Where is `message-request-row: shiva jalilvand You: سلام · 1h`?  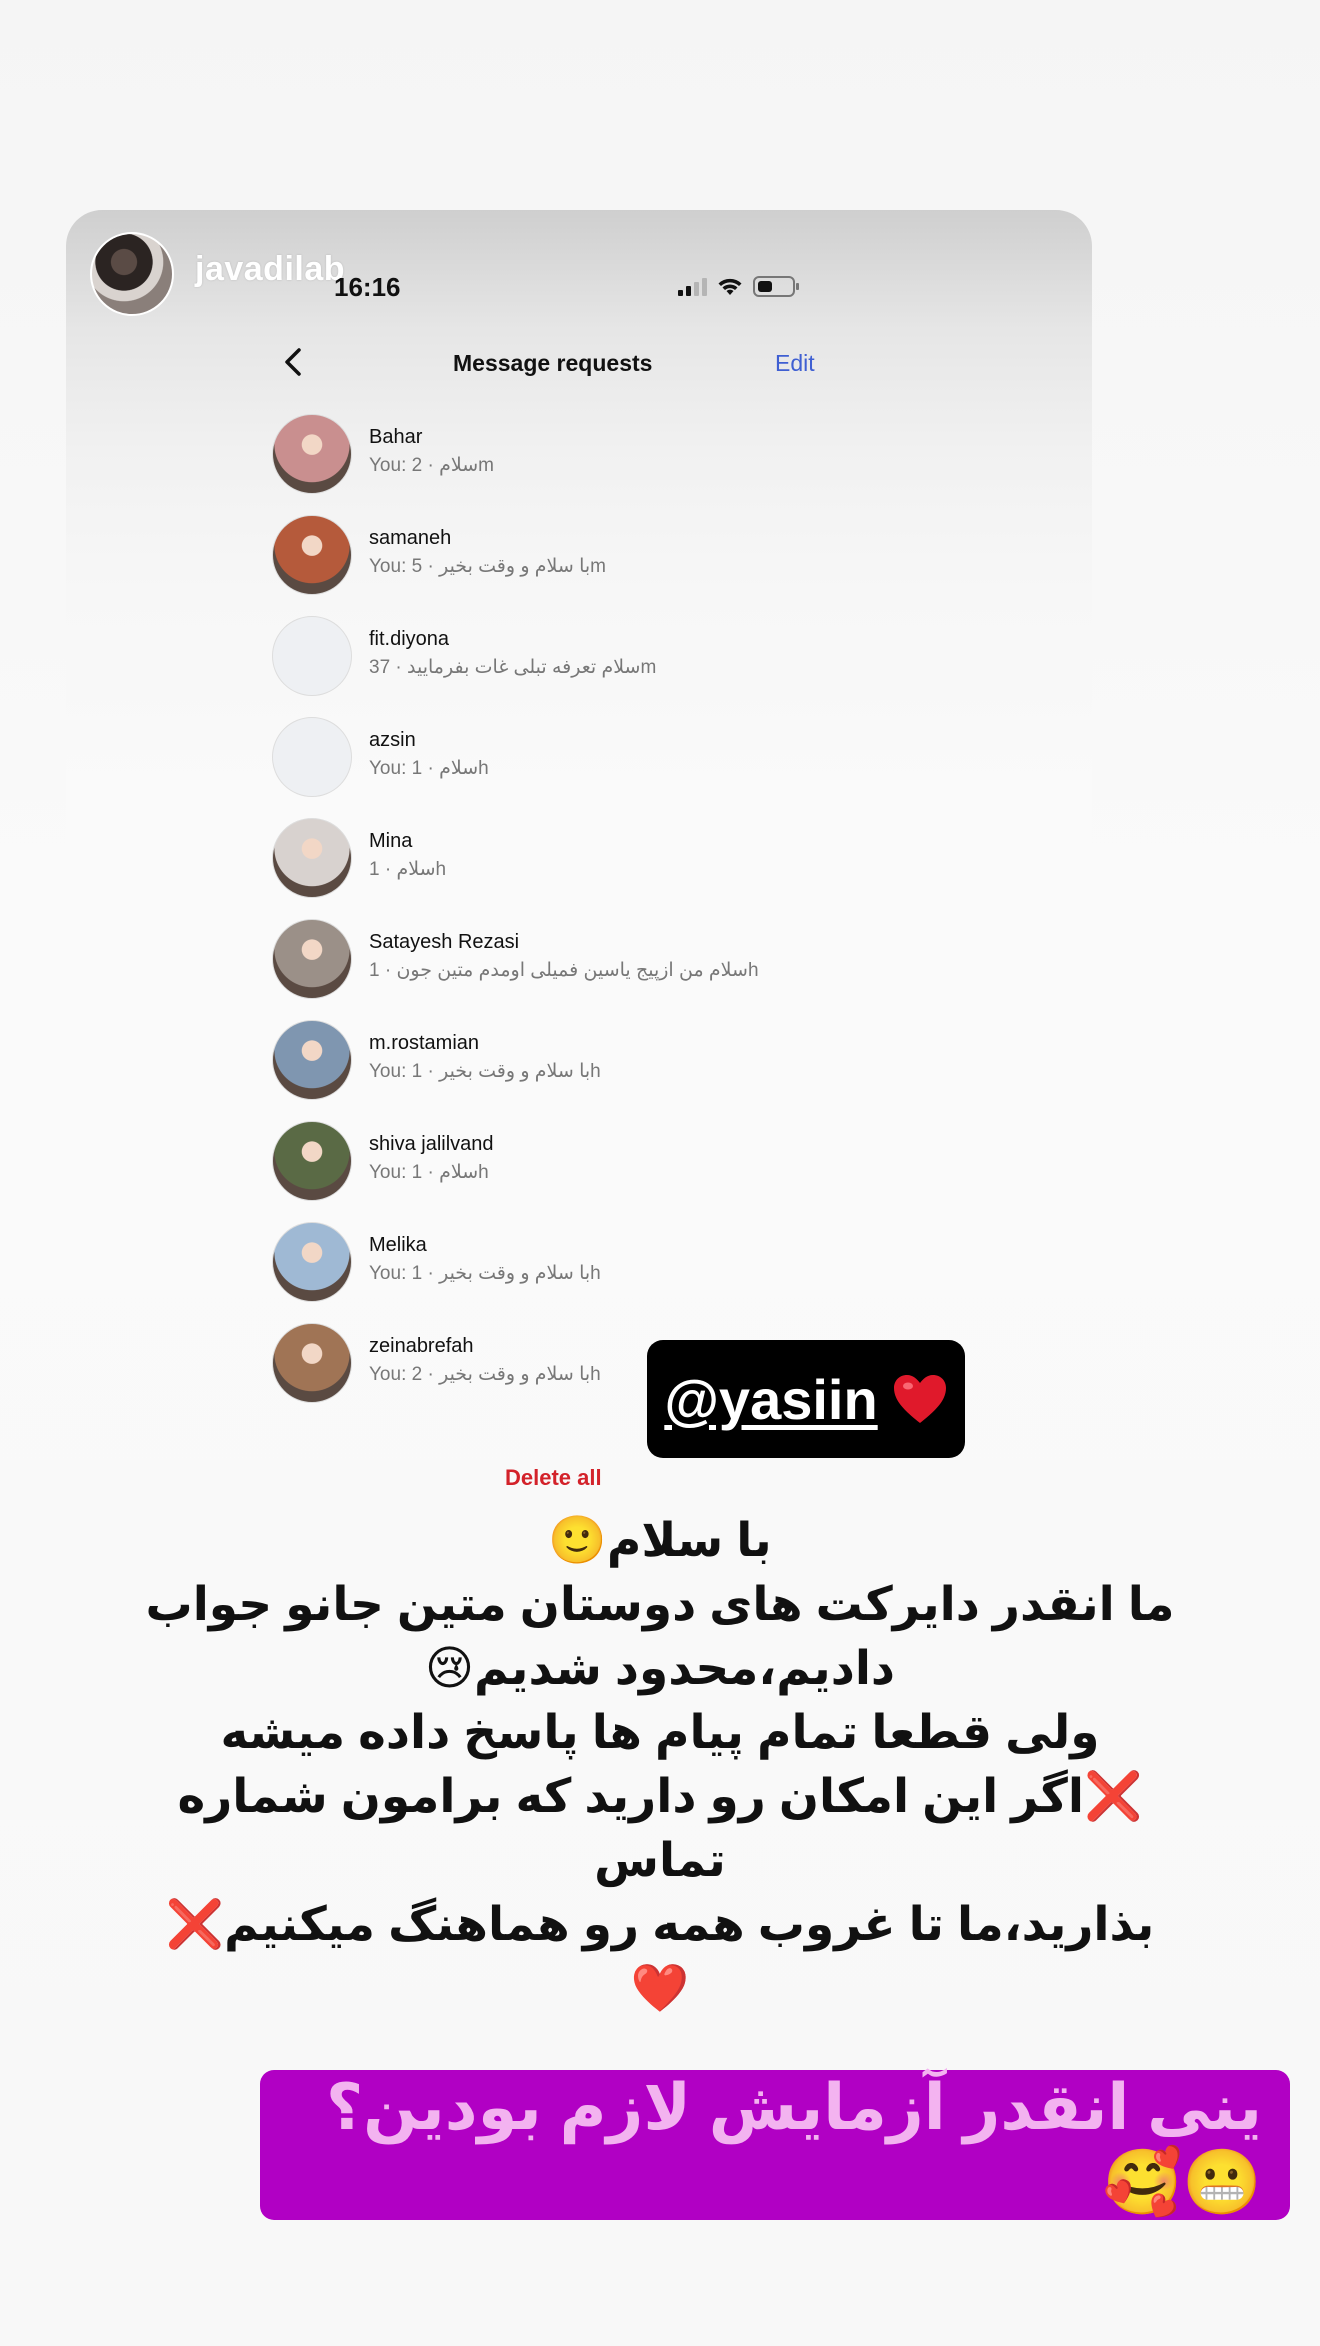
message-request-row: shiva jalilvand You: سلام · 1h is located at coordinates (552, 1161).